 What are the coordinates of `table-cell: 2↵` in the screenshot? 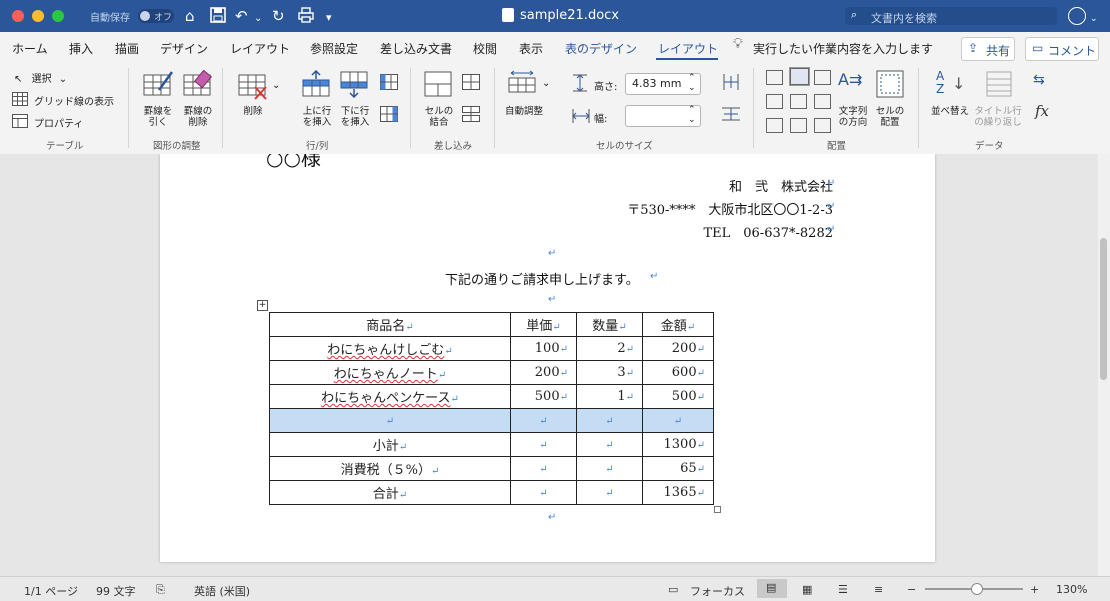 It's located at (609, 348).